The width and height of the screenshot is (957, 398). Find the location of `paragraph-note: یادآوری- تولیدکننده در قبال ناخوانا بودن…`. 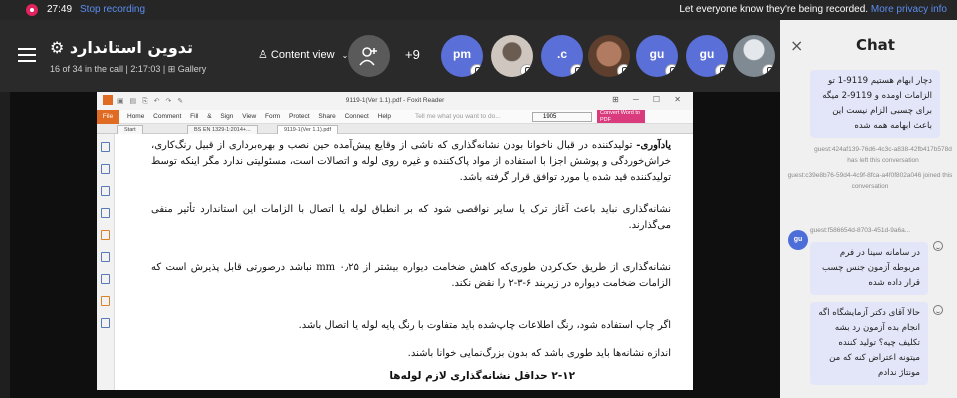

paragraph-note: یادآوری- تولیدکننده در قبال ناخوانا بودن… is located at coordinates (411, 162).